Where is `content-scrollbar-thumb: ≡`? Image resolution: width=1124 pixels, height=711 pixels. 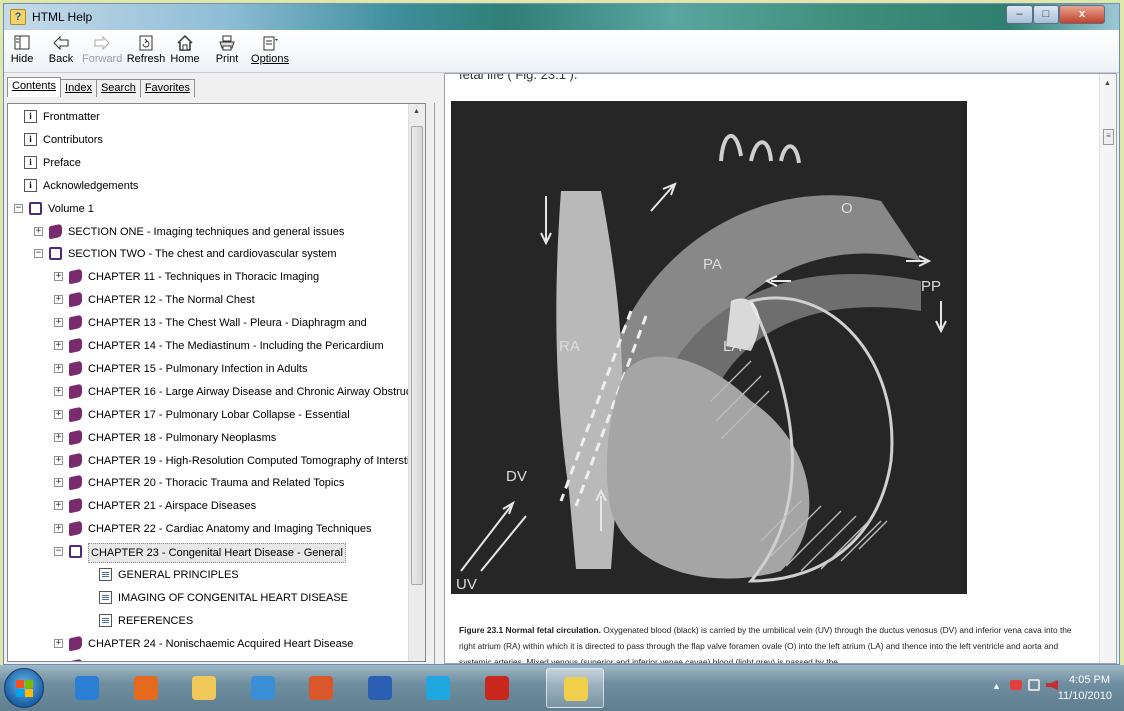 content-scrollbar-thumb: ≡ is located at coordinates (1108, 137).